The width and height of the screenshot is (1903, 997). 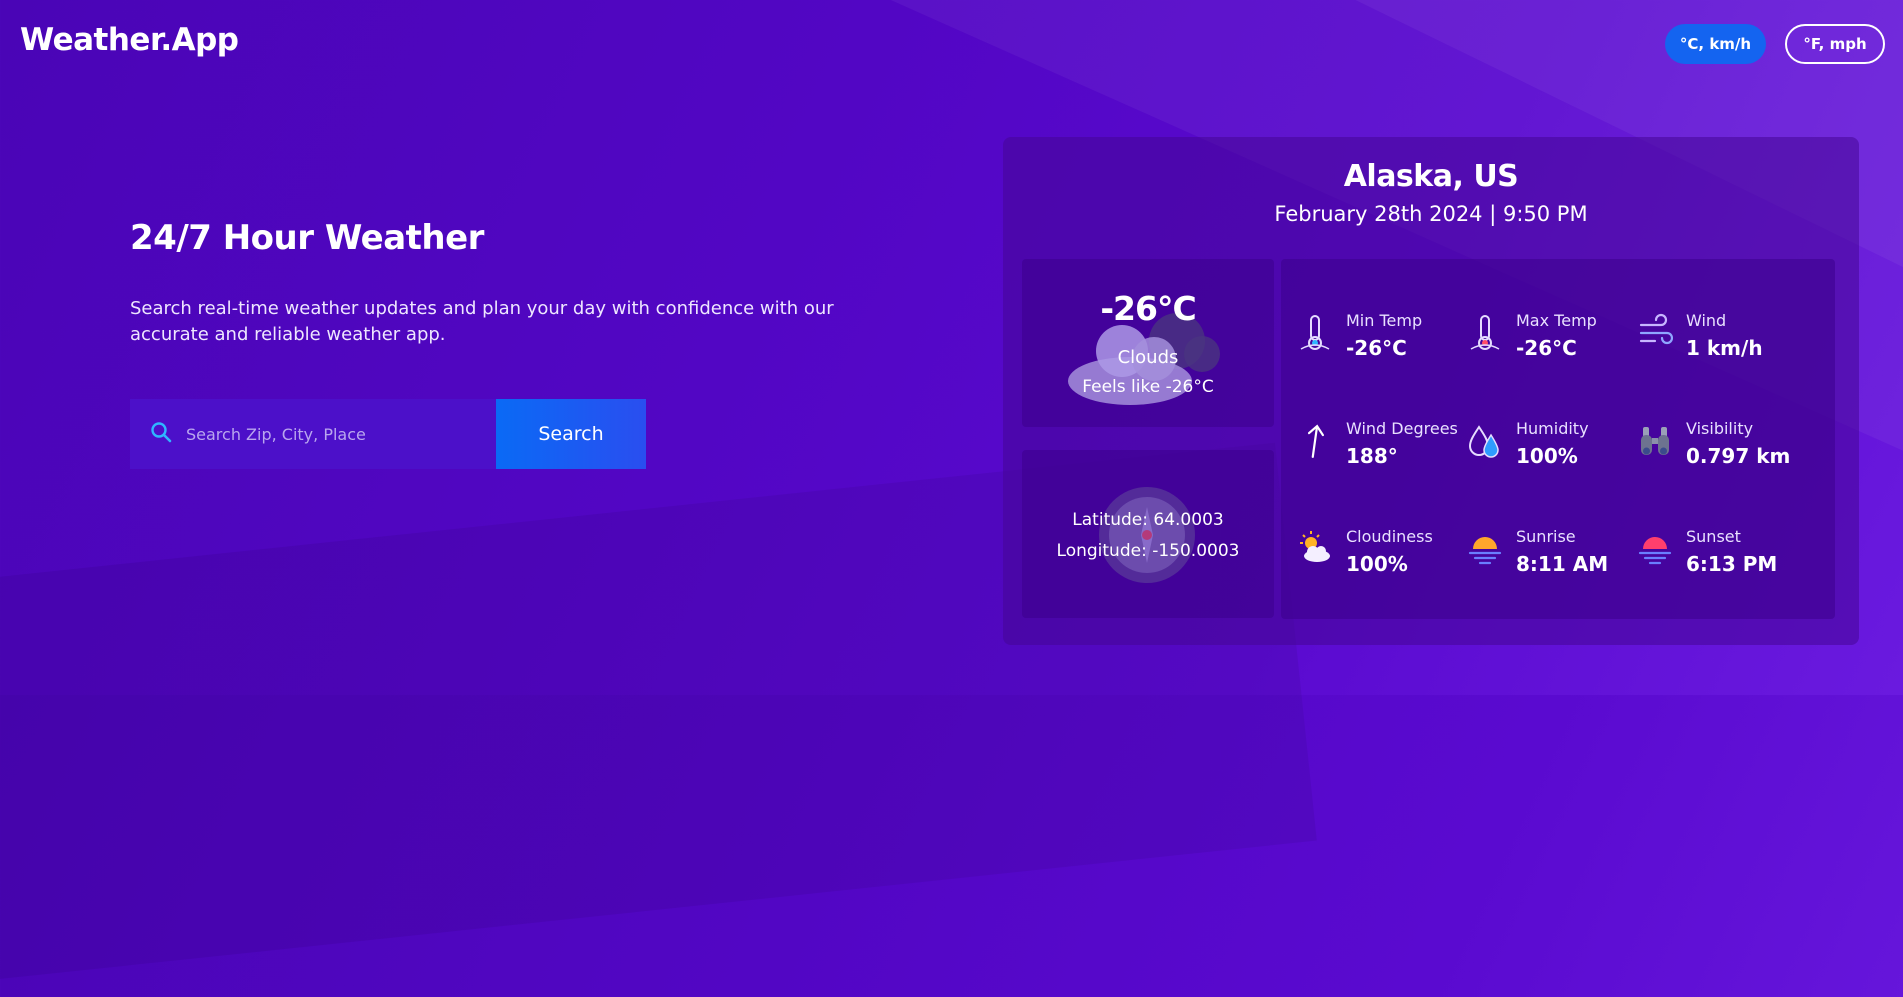 I want to click on date-time: February 28th 2024 | 9:50 PM, so click(x=1431, y=214).